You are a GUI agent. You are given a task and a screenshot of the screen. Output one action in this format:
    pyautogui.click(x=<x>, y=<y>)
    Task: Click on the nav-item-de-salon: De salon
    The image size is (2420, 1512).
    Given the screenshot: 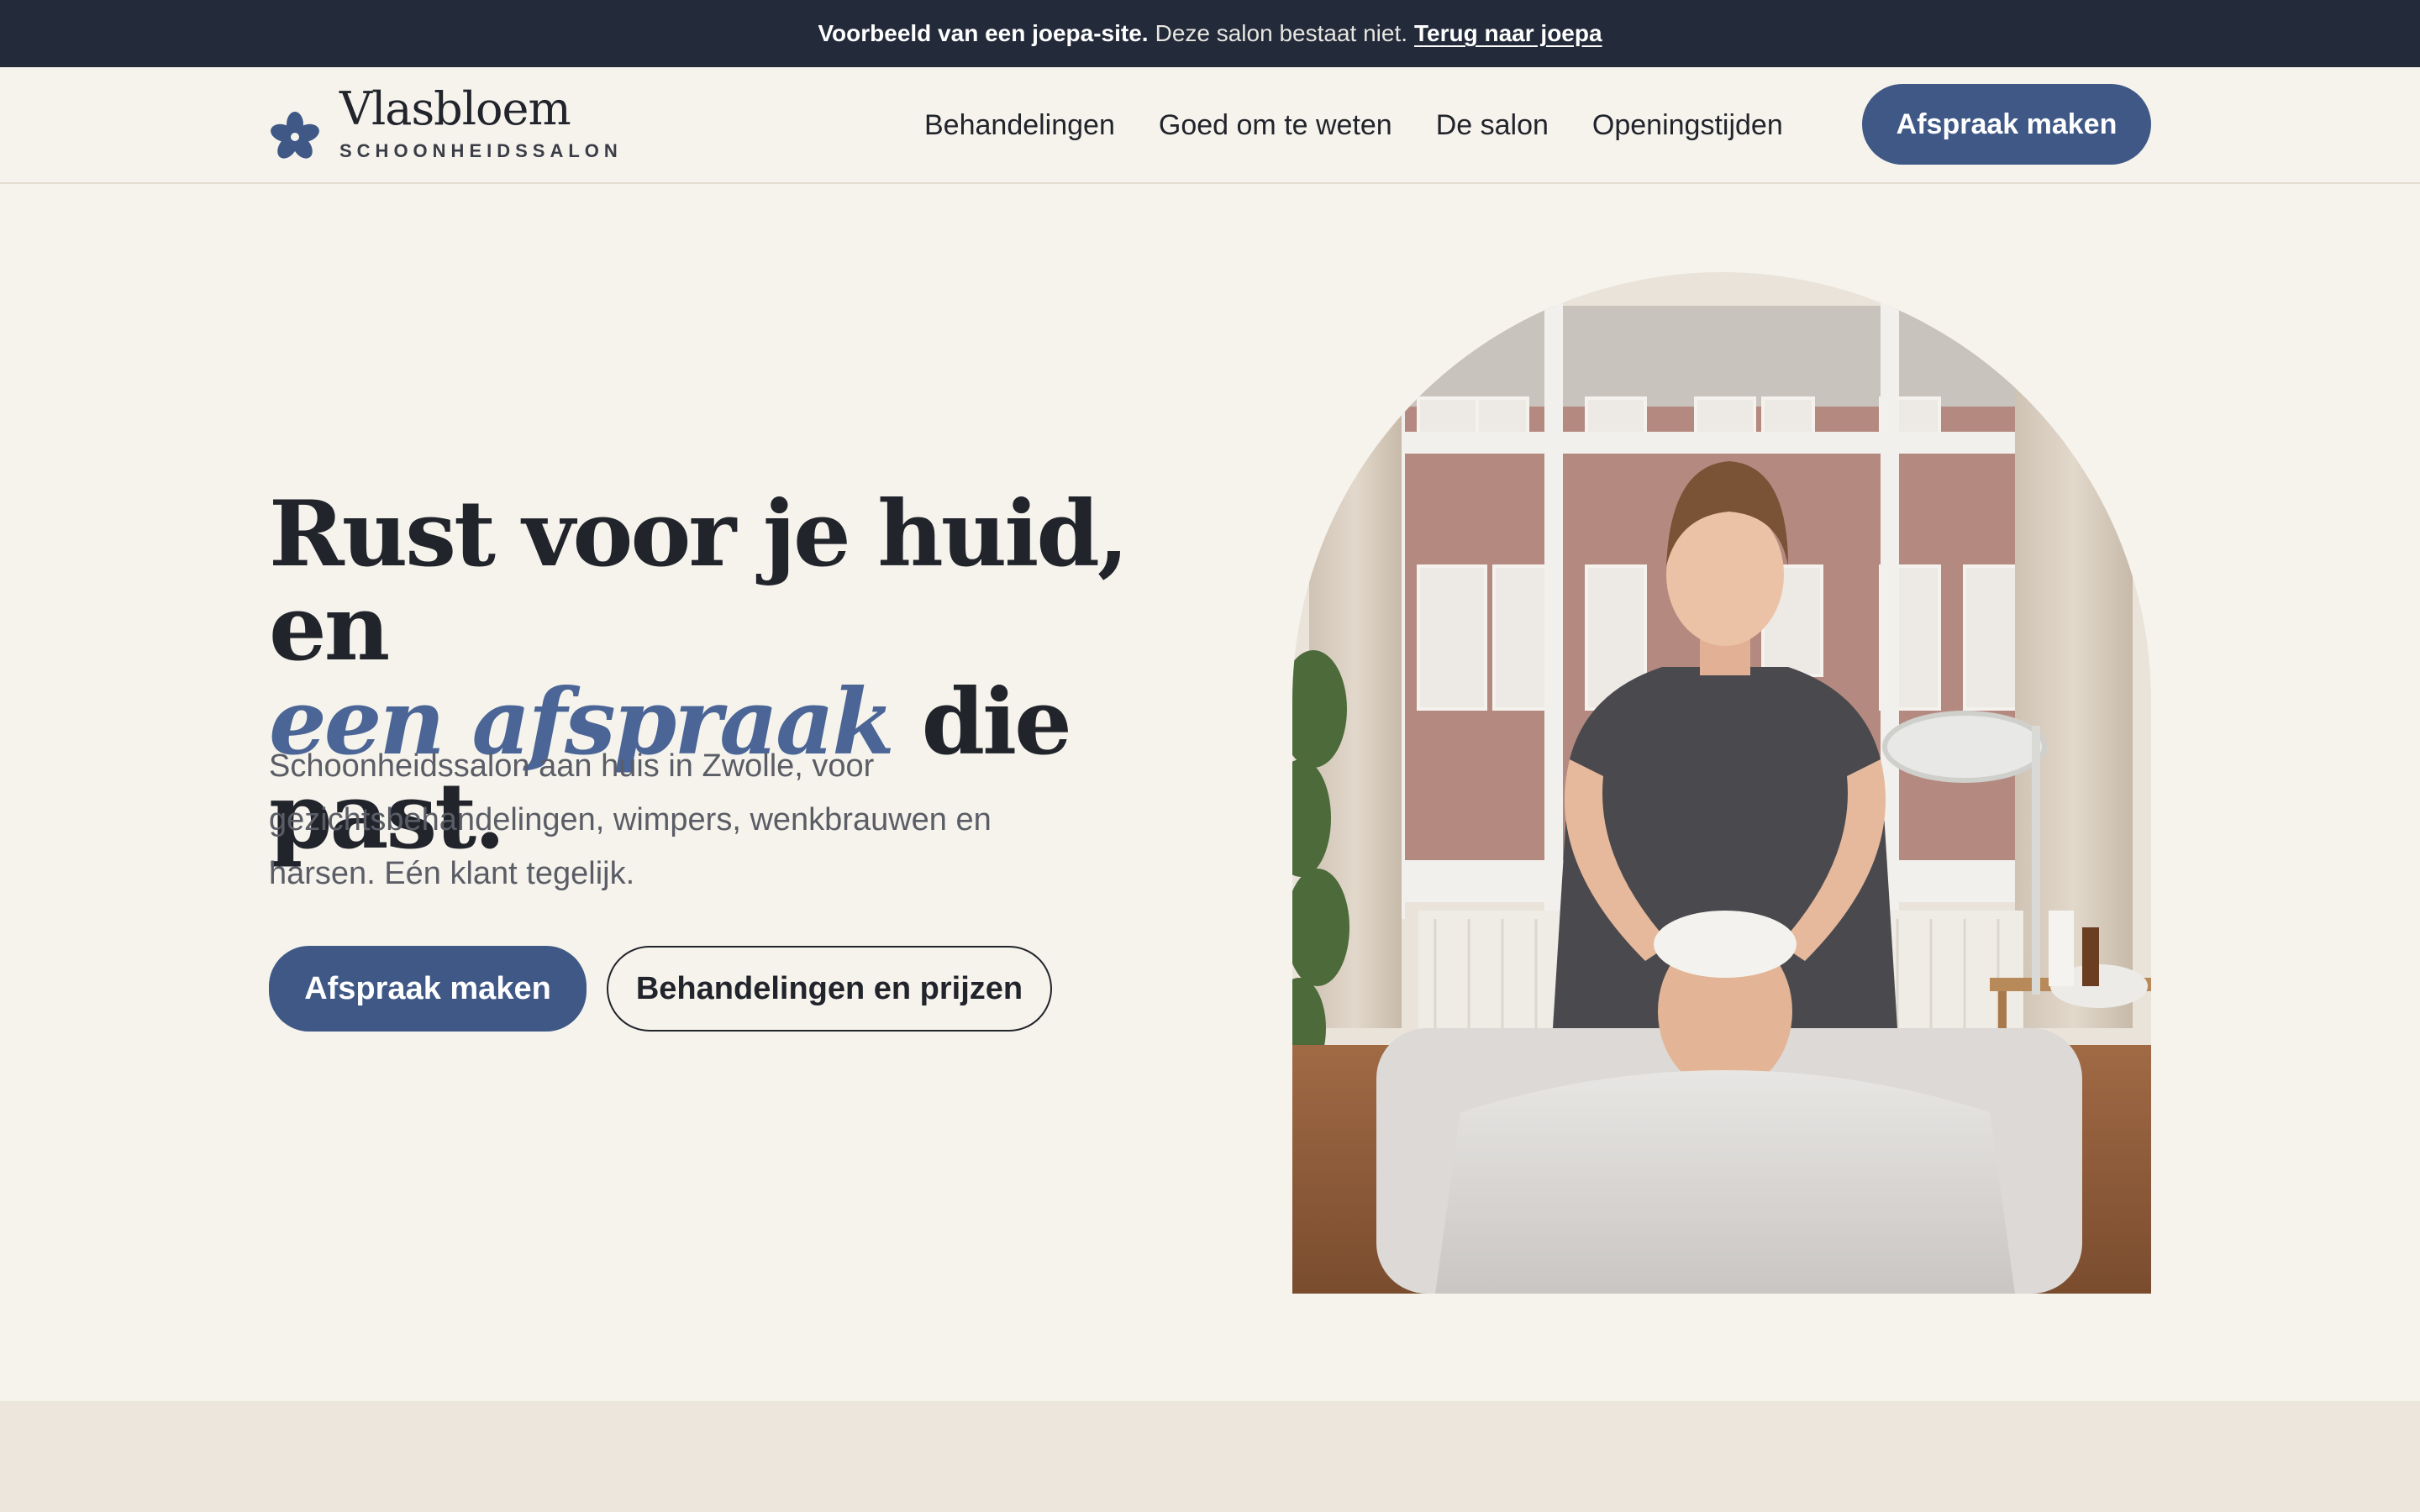 What is the action you would take?
    pyautogui.click(x=1493, y=125)
    